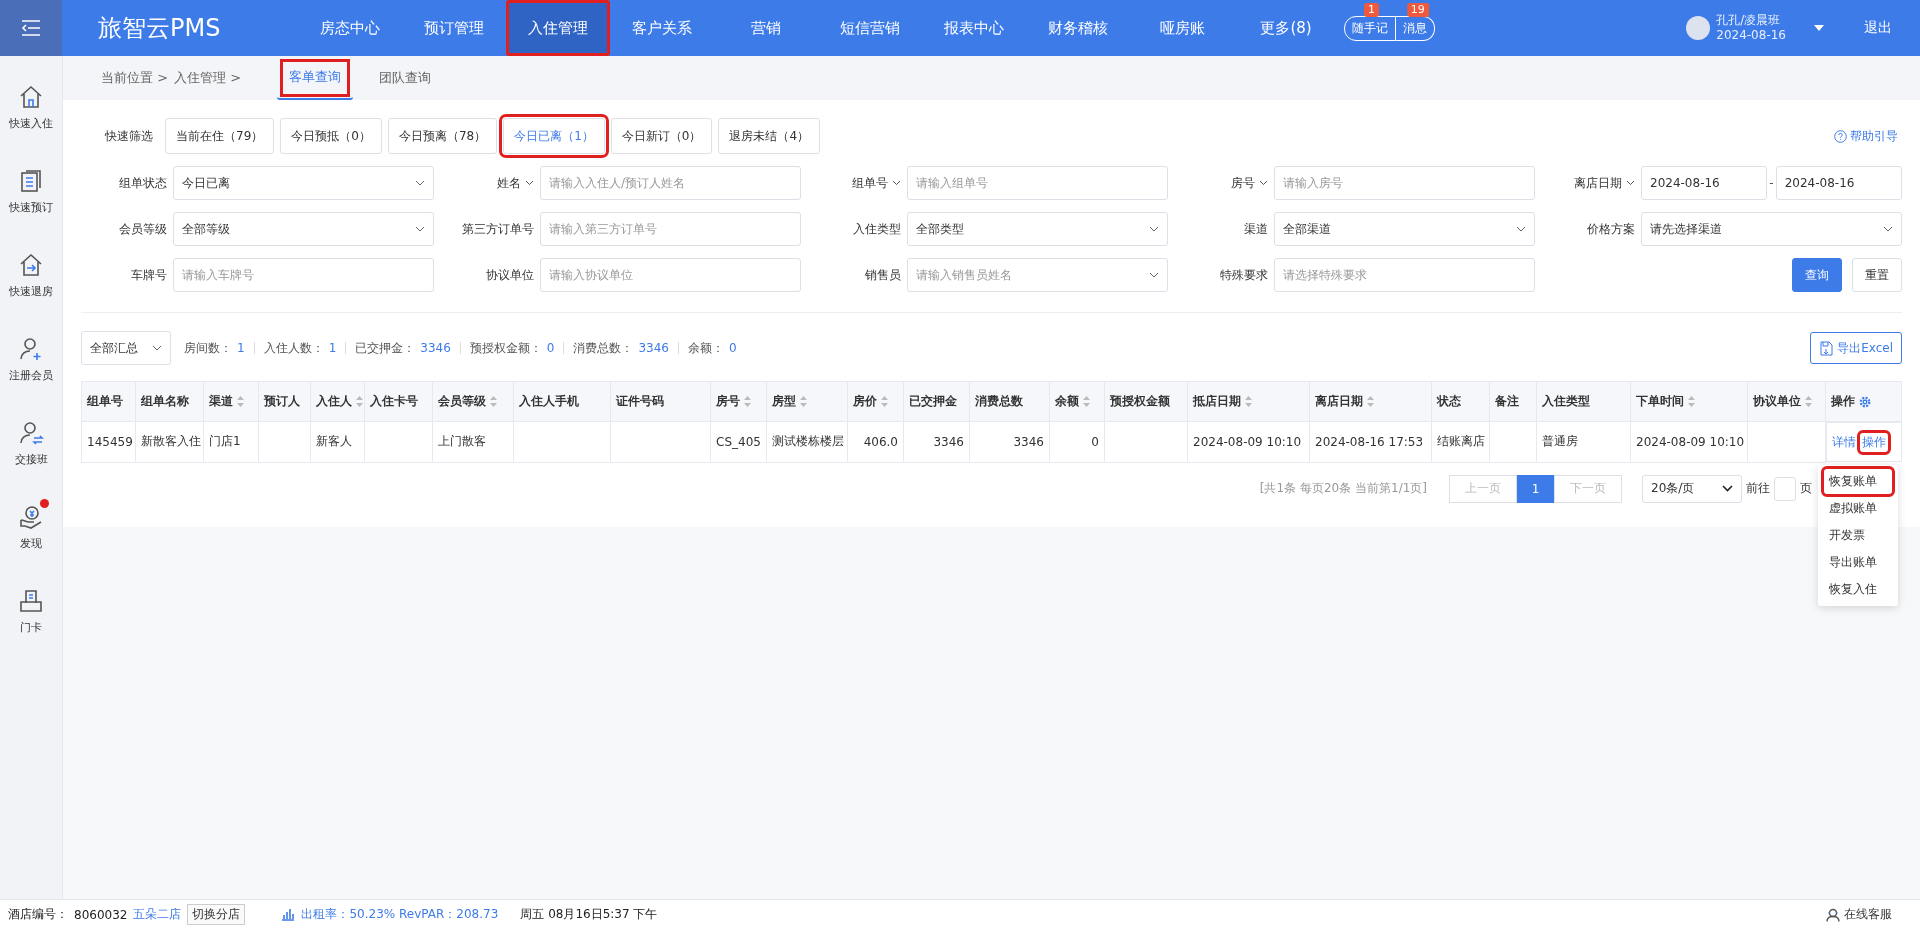 The image size is (1920, 929). I want to click on switch-branch-button: 切换分店, so click(216, 914).